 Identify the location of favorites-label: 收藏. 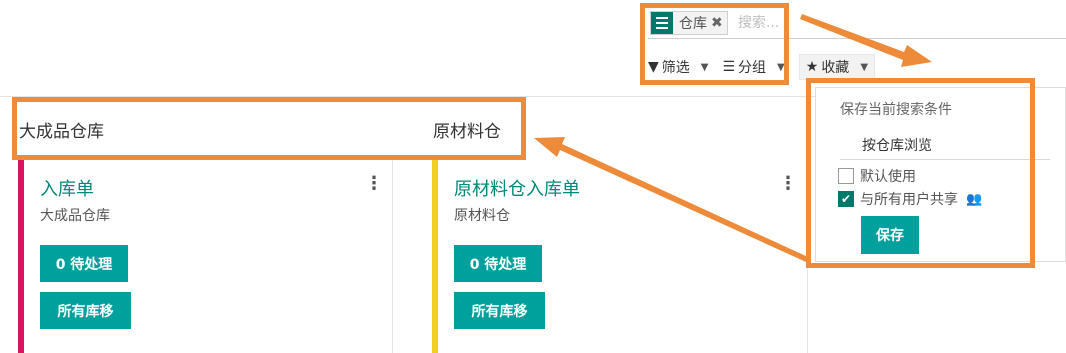
(835, 68).